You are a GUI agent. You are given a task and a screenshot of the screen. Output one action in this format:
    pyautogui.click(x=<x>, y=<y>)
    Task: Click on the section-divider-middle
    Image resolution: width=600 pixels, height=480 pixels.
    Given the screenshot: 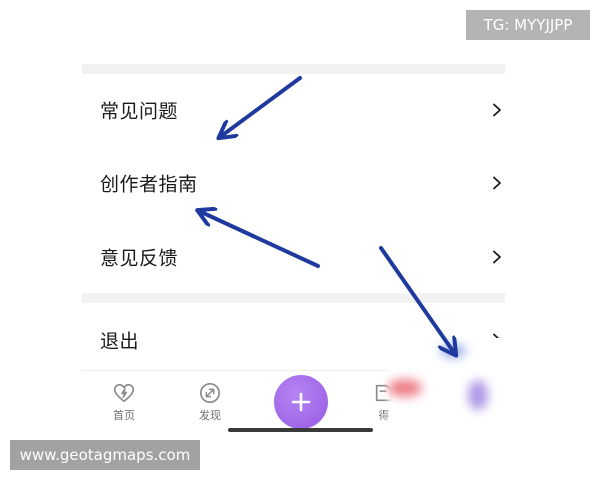 What is the action you would take?
    pyautogui.click(x=293, y=298)
    